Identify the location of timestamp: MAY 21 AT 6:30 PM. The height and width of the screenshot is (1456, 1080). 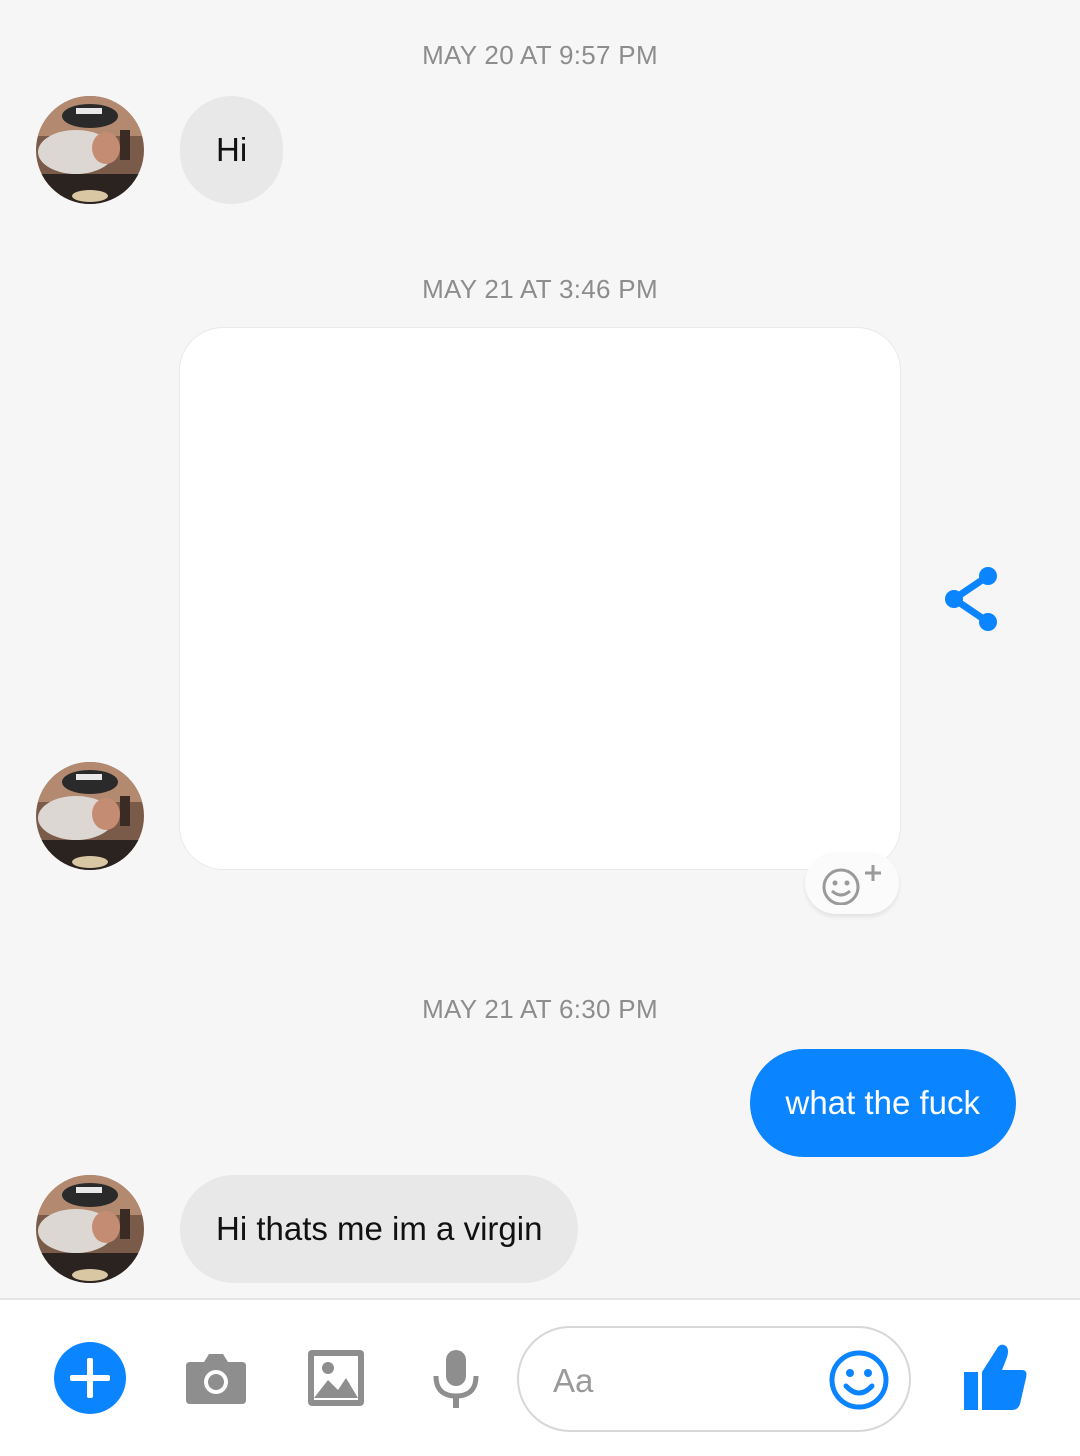
(540, 1009).